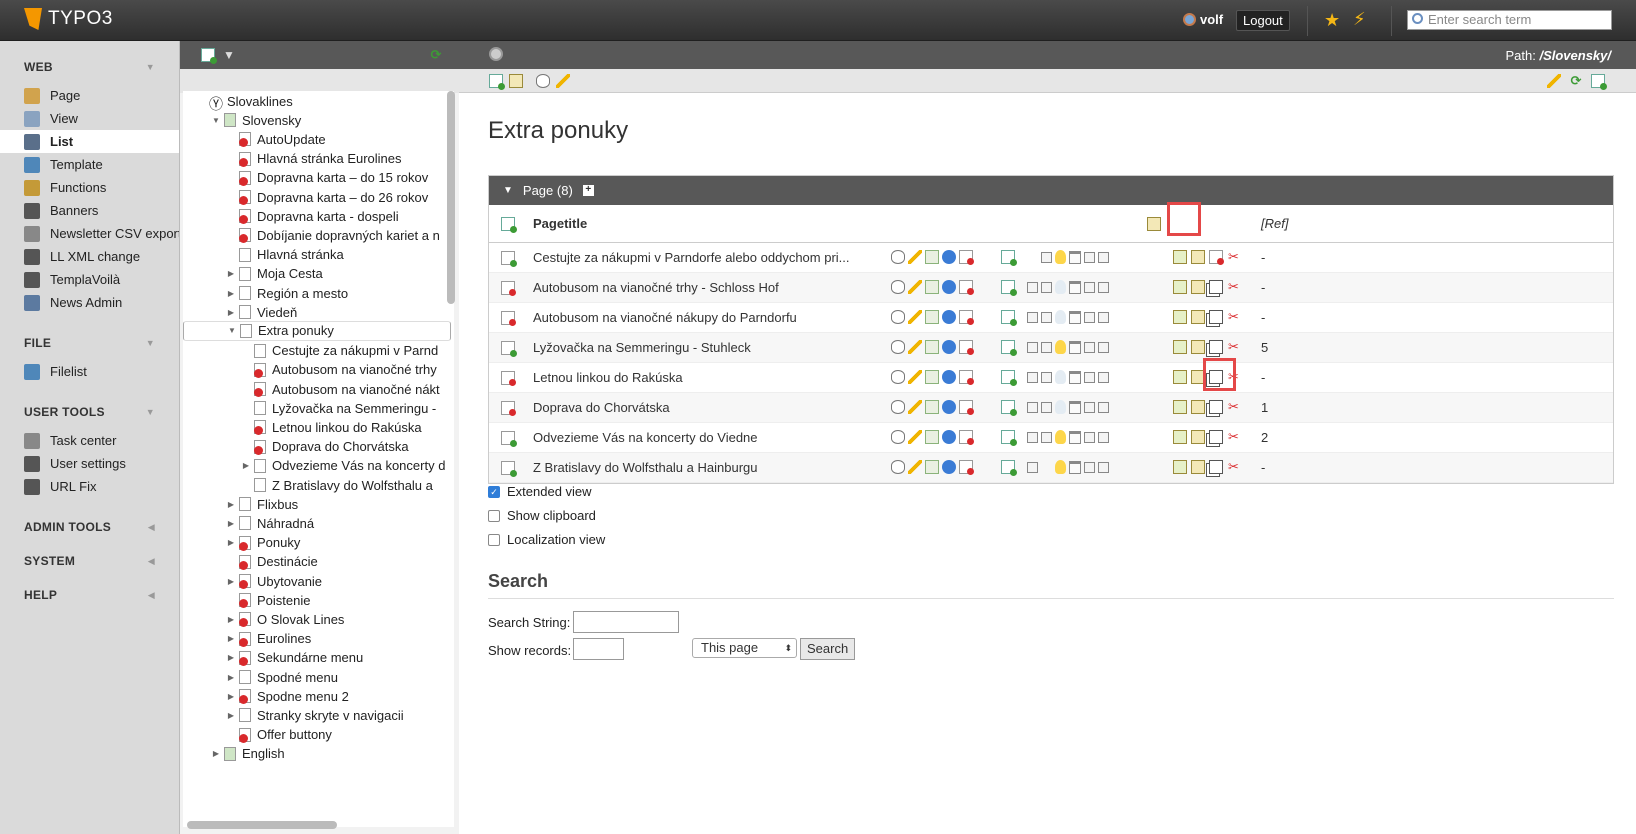 This screenshot has width=1636, height=834. I want to click on view-option: Localization view, so click(546, 539).